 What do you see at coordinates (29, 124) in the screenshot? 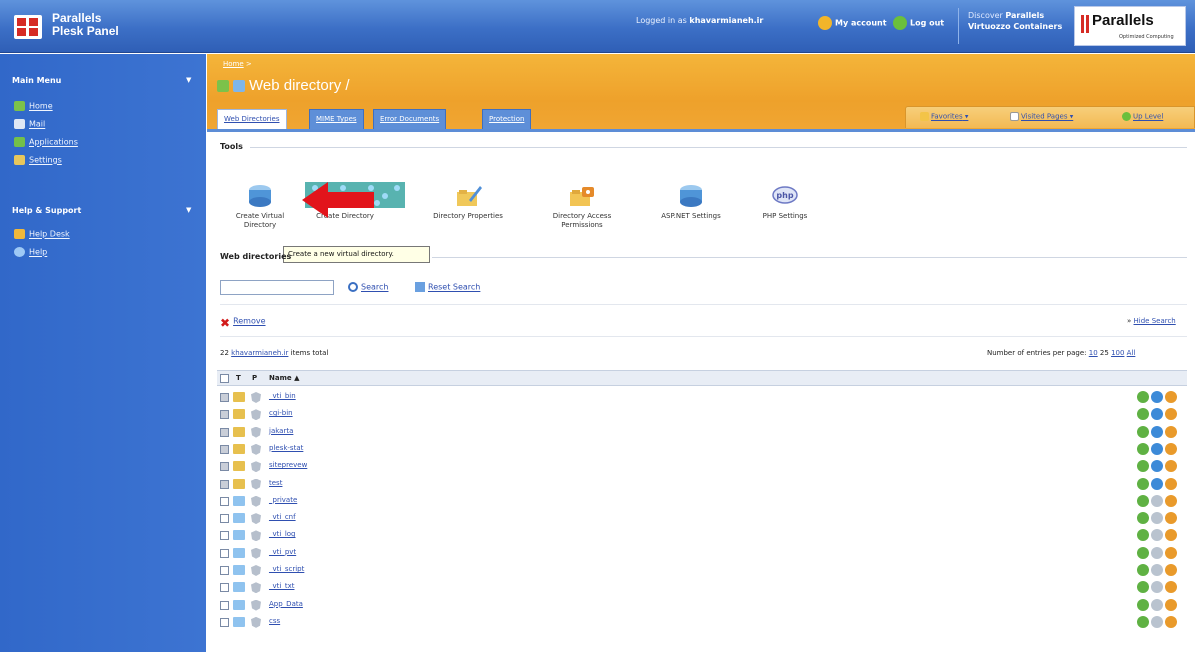
I see `sidebar-item-mail: Mail` at bounding box center [29, 124].